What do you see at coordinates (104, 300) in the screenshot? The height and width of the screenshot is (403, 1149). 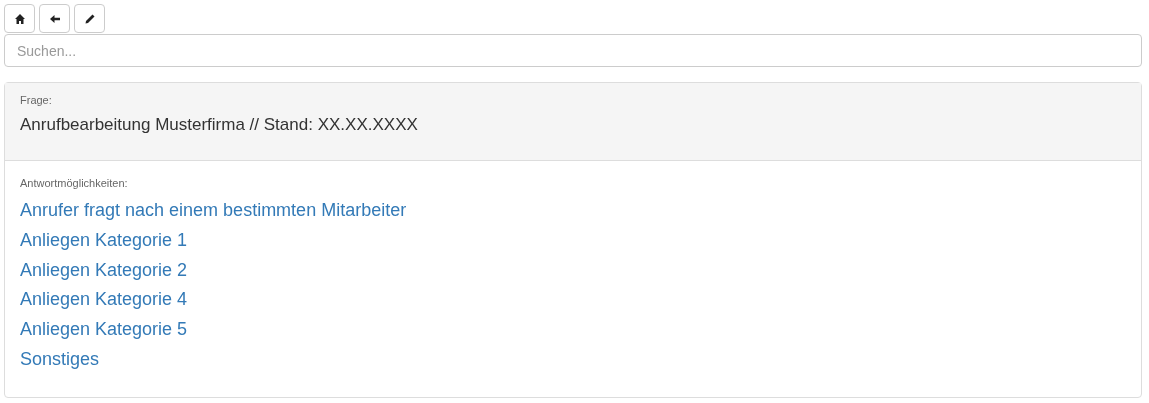 I see `answer-link: Anliegen Kategorie 4` at bounding box center [104, 300].